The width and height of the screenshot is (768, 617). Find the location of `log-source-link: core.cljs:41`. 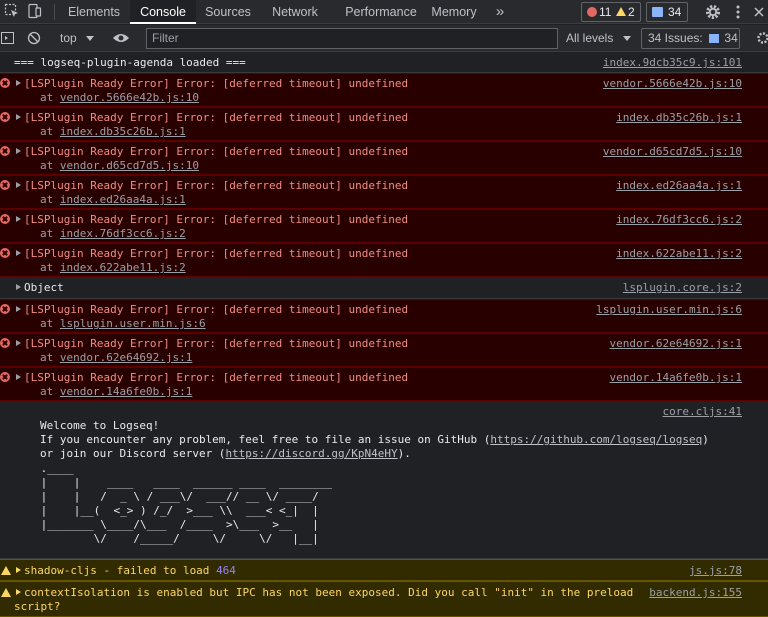

log-source-link: core.cljs:41 is located at coordinates (702, 412).